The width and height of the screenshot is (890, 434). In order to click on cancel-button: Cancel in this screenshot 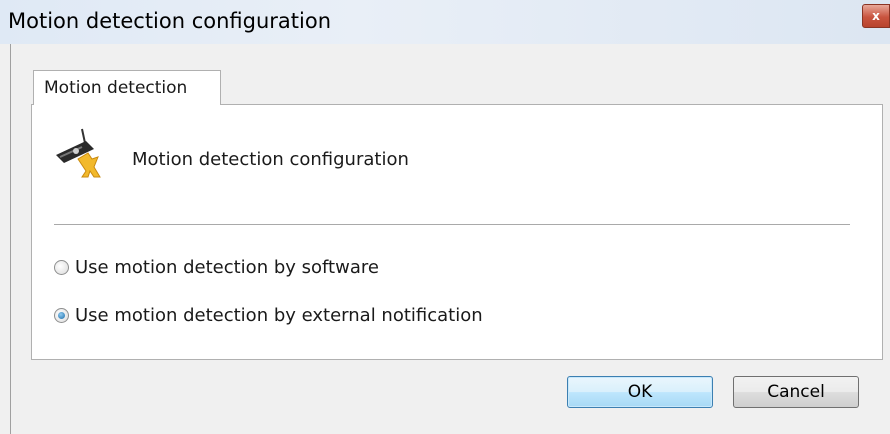, I will do `click(796, 392)`.